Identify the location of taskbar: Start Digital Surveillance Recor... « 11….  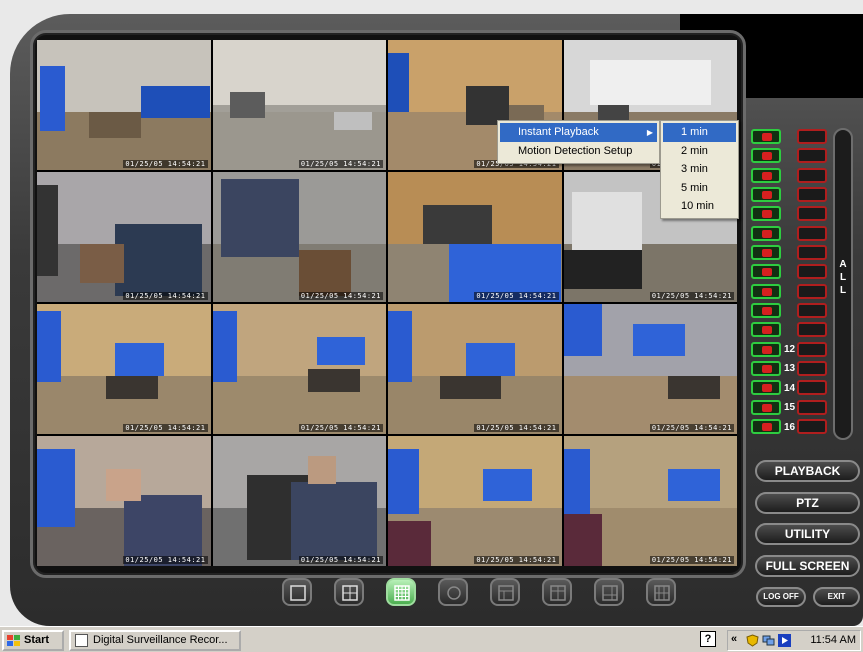
(431, 639).